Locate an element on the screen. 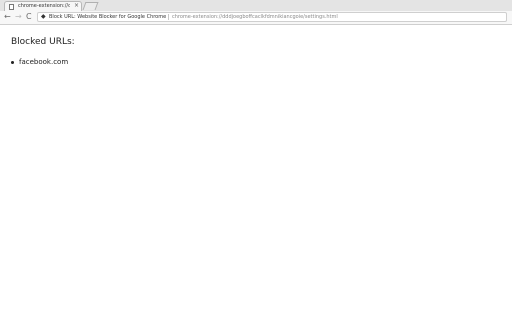 The image size is (512, 320). list-item: facebook.com is located at coordinates (40, 62).